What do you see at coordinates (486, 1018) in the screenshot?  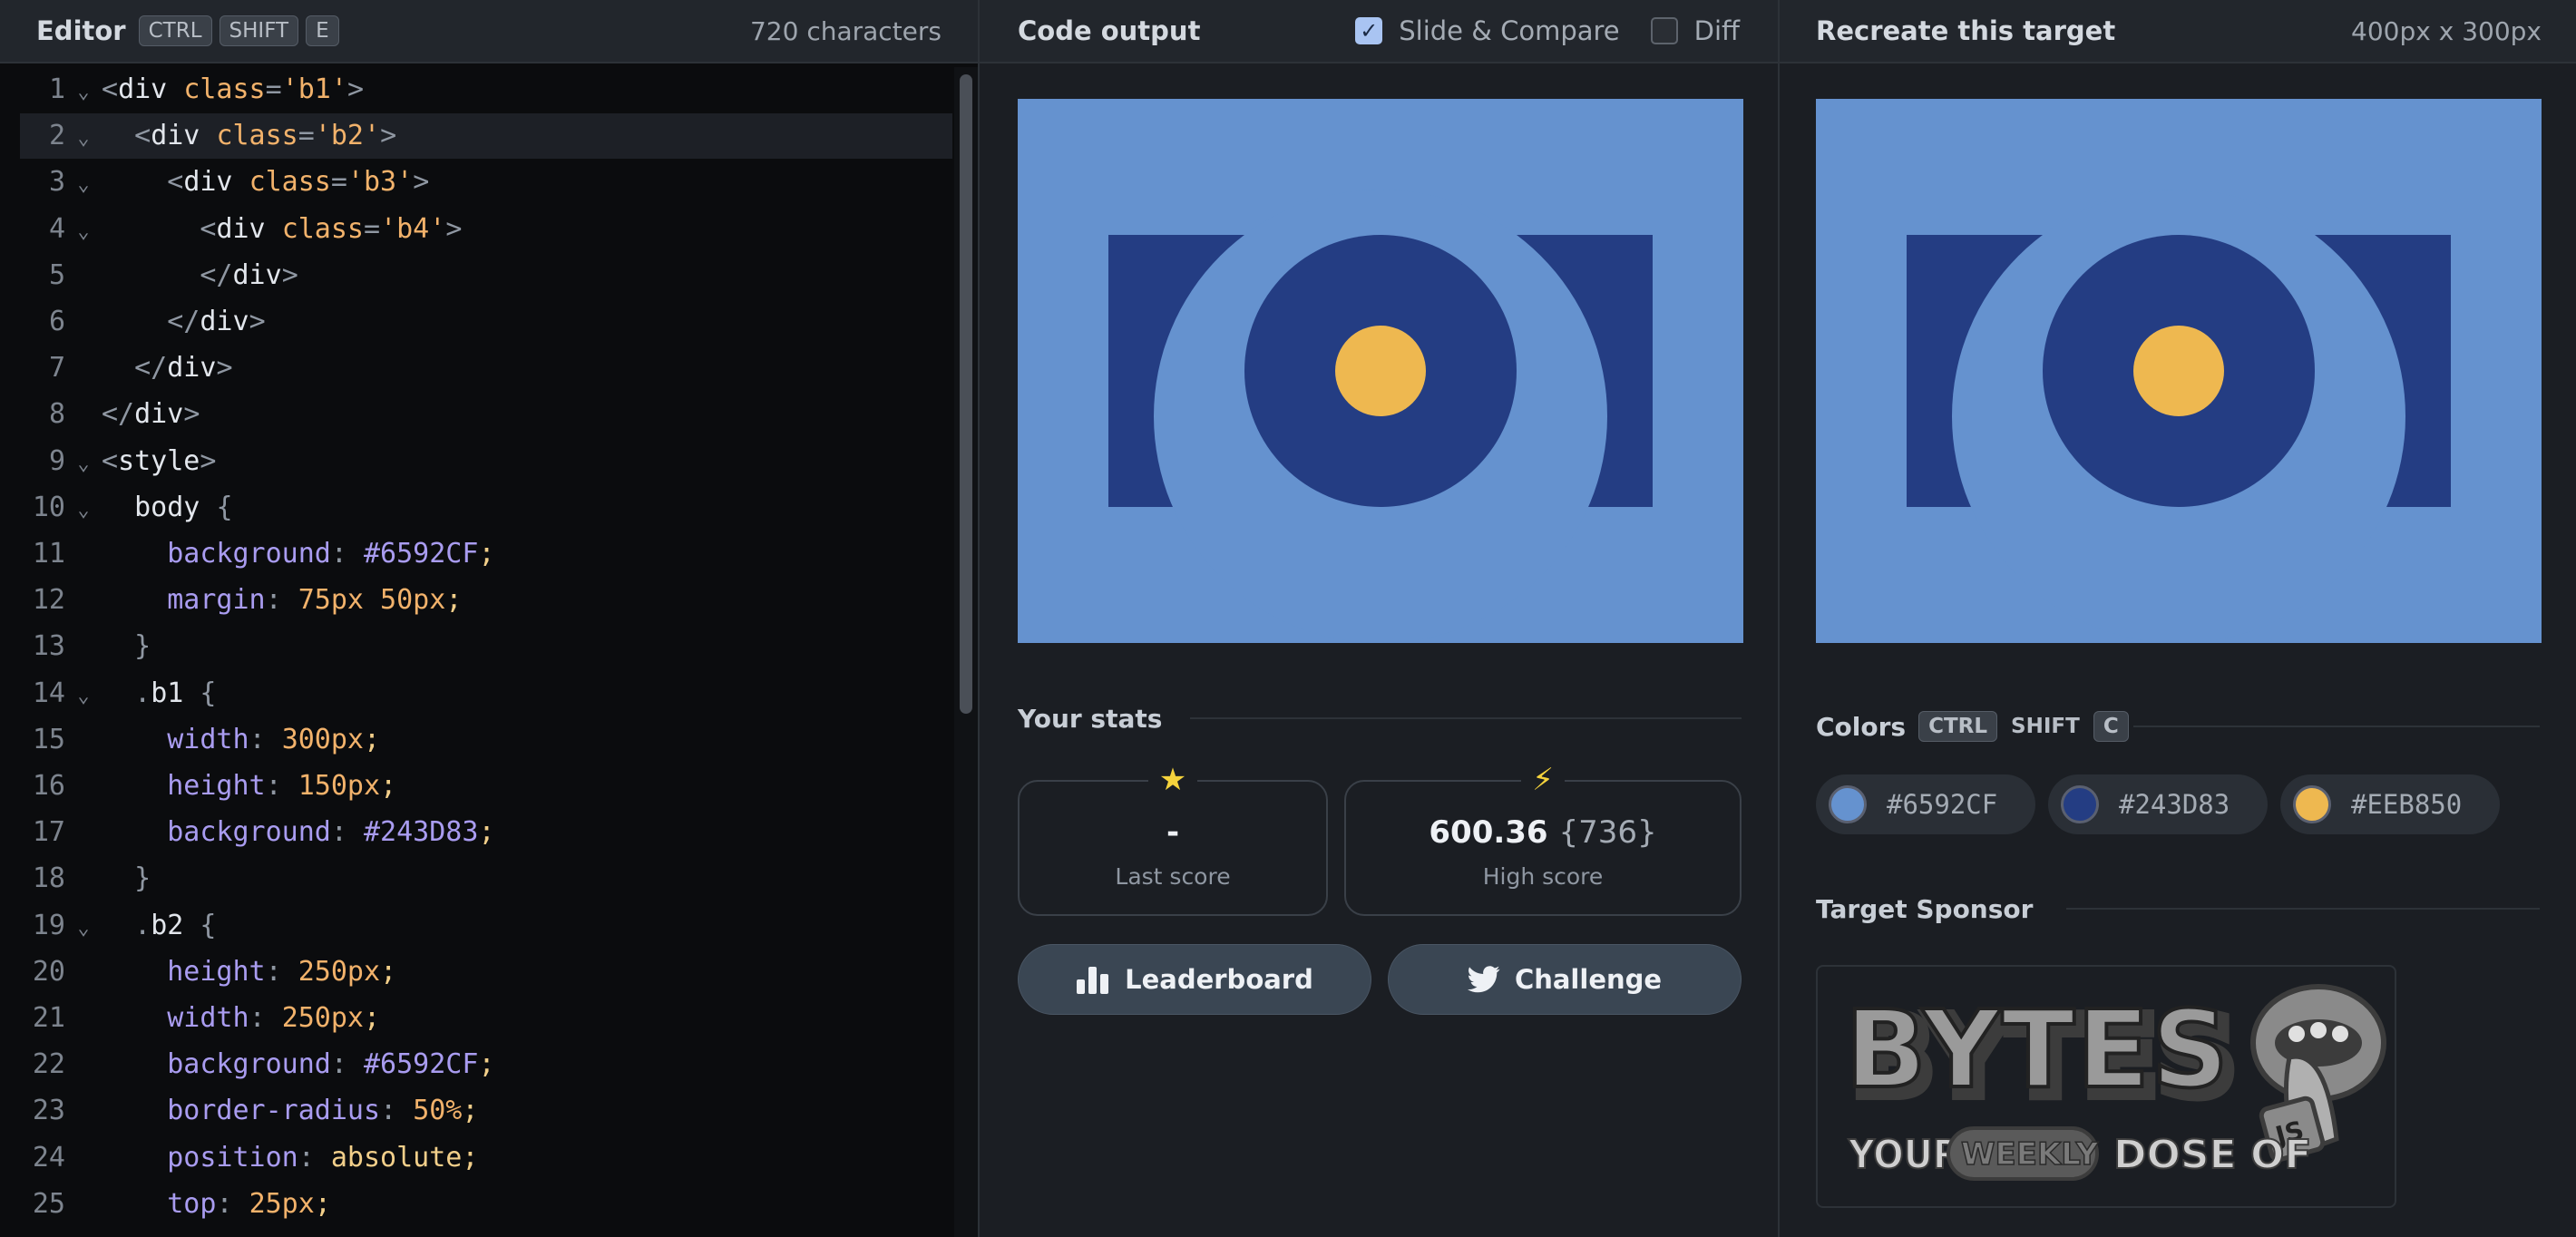 I see `code-line: 21 width: 250px;` at bounding box center [486, 1018].